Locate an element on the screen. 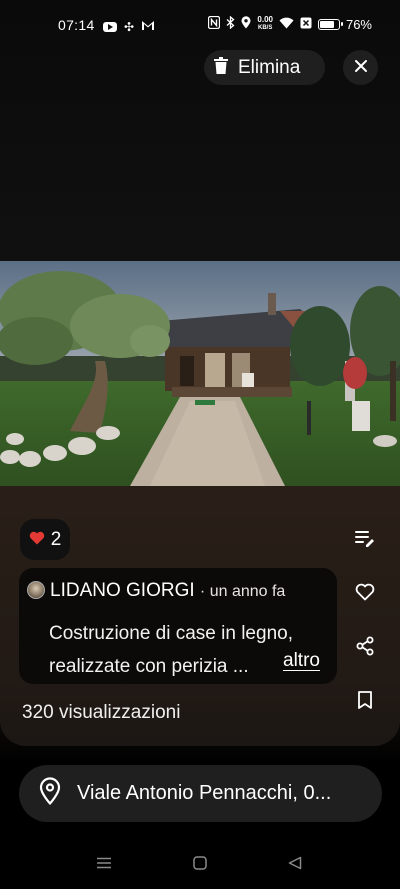  bookmark-icon is located at coordinates (365, 702).